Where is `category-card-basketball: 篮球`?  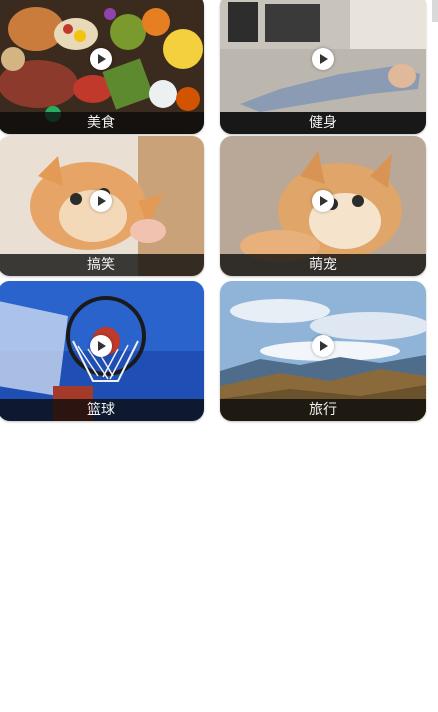 category-card-basketball: 篮球 is located at coordinates (102, 351).